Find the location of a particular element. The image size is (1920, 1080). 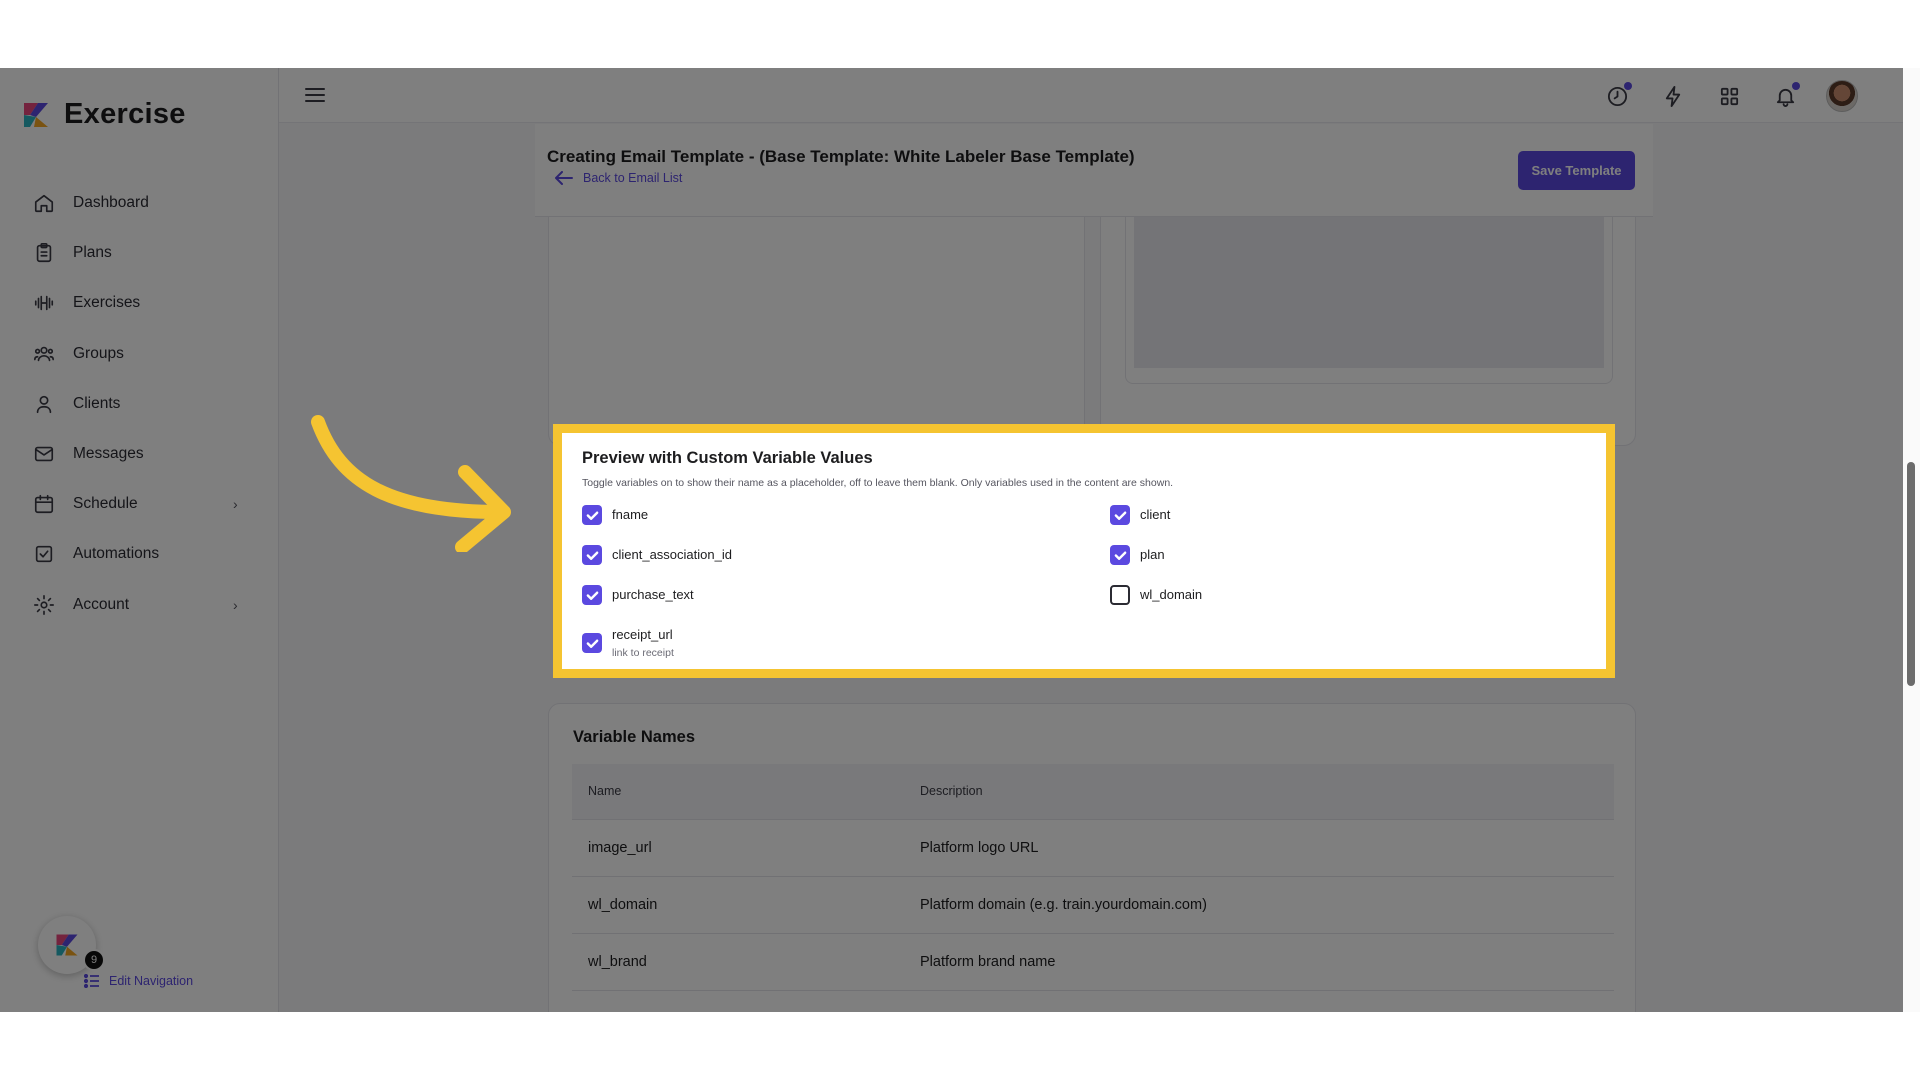

variable-hint: link to receipt is located at coordinates (643, 653).